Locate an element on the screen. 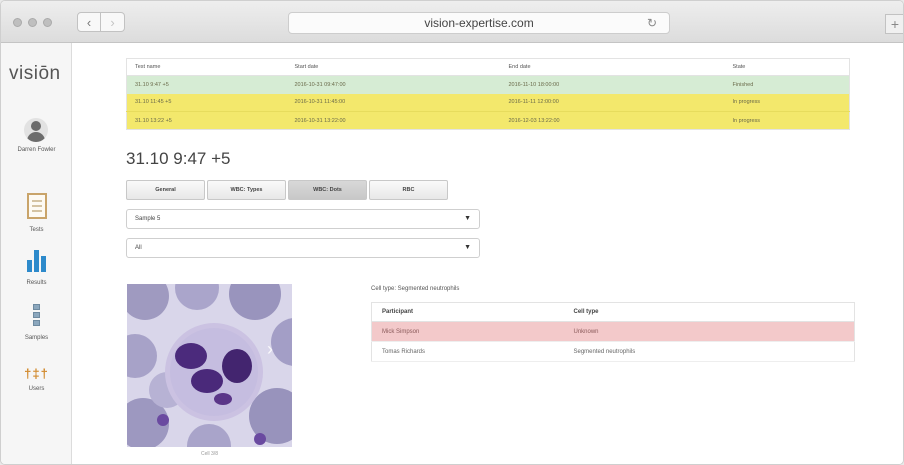  table-cell: 31.10 11:45 +5 is located at coordinates (206, 102).